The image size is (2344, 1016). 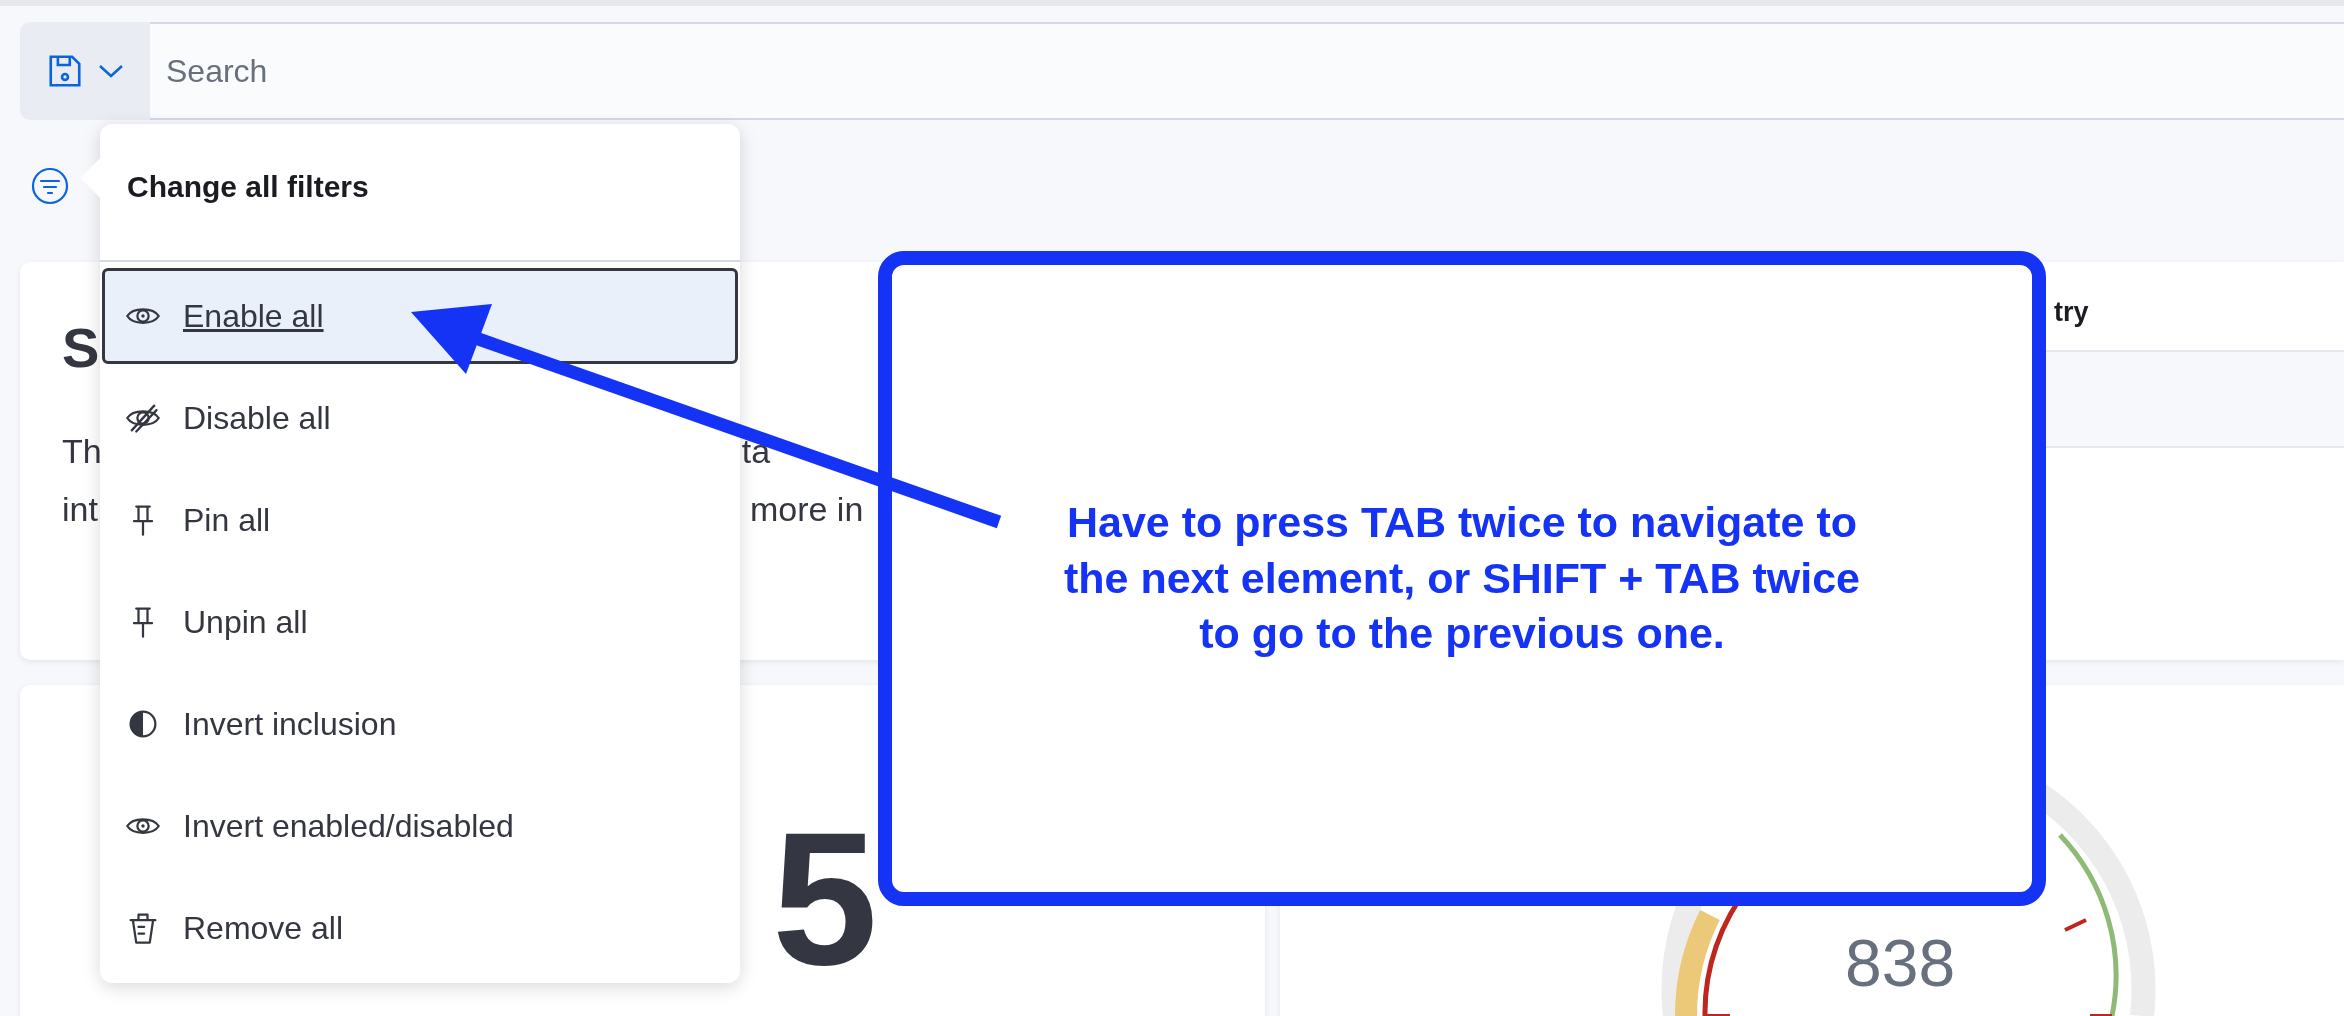 I want to click on paragraph-text: ta, so click(x=756, y=451).